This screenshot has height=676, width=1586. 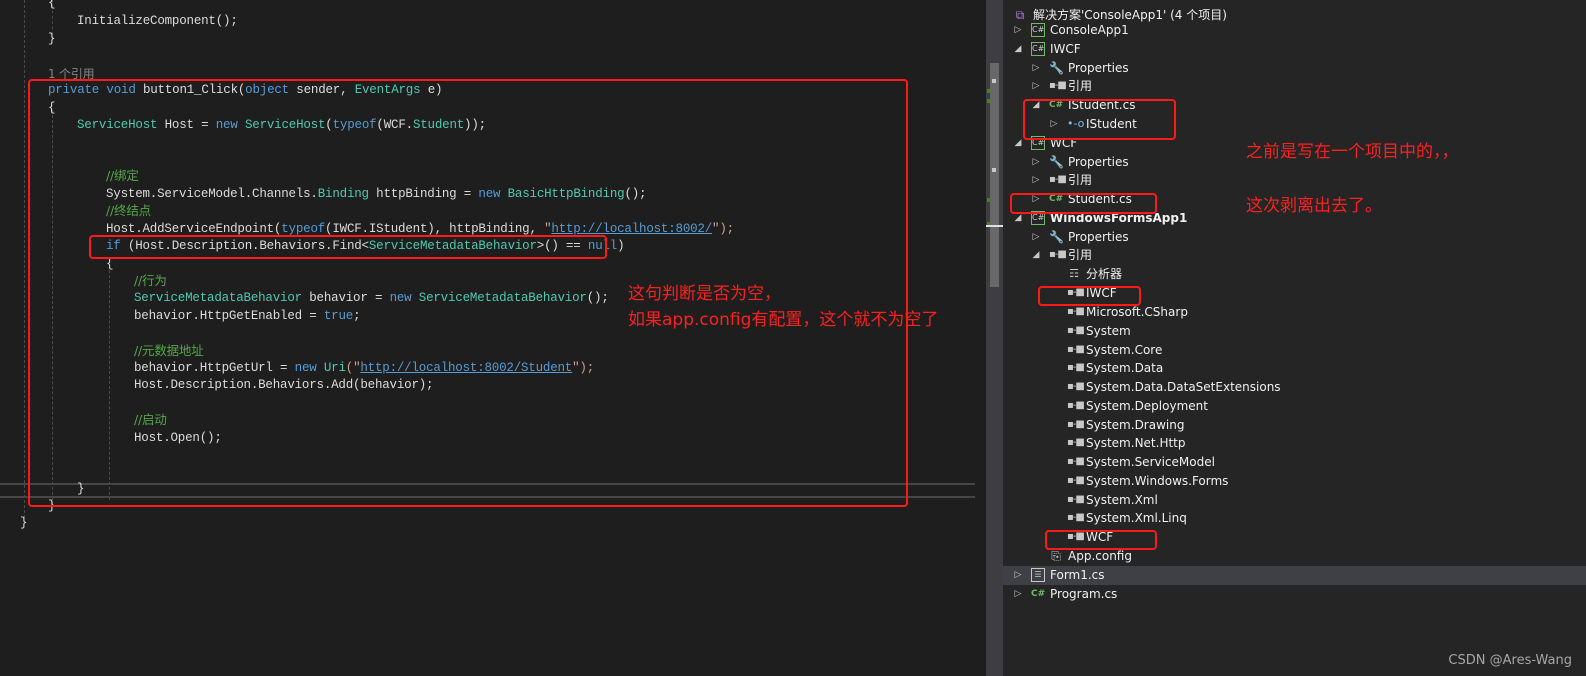 I want to click on watermark: CSDN @Ares-Wang, so click(x=1510, y=660).